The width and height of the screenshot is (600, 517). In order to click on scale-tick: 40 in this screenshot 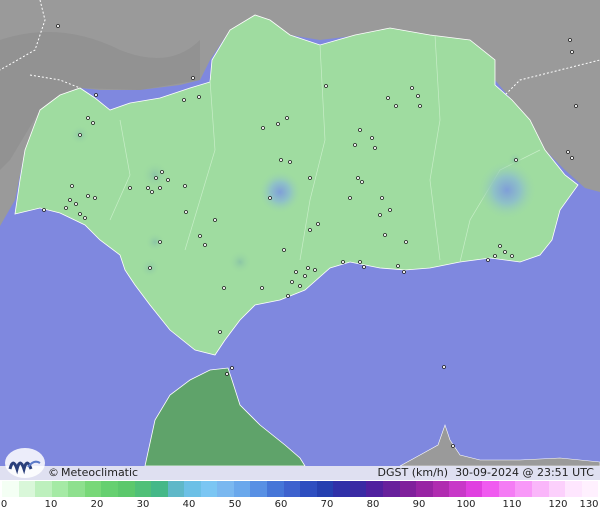, I will do `click(189, 504)`.